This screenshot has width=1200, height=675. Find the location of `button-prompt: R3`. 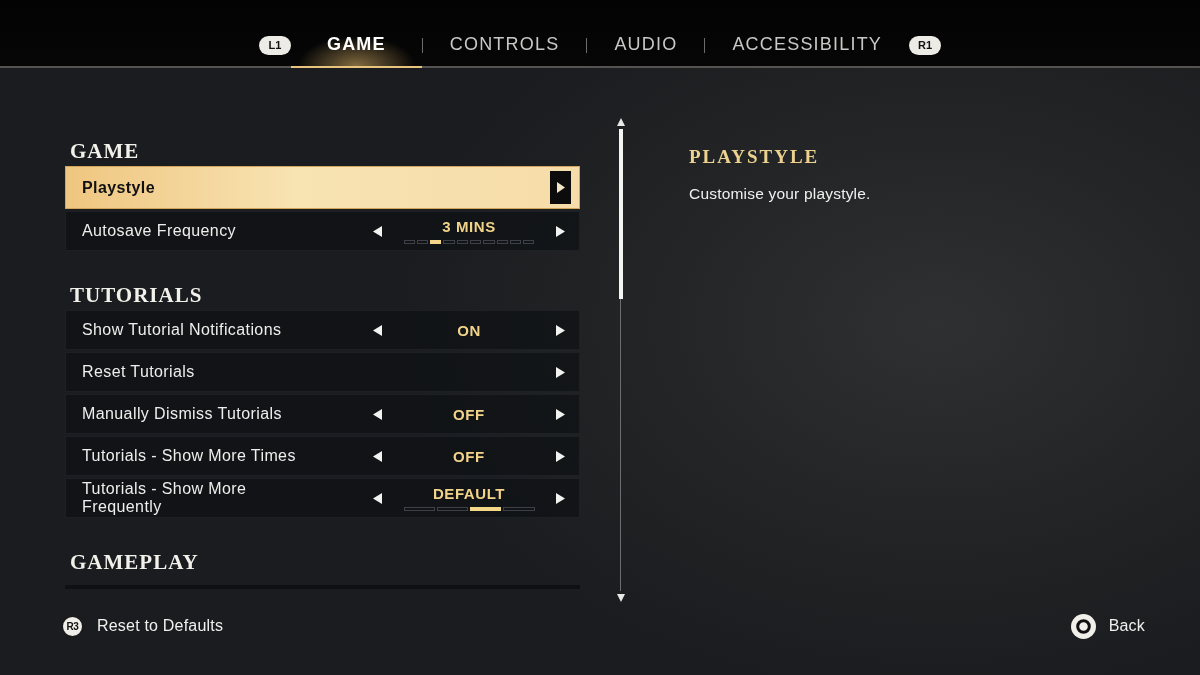

button-prompt: R3 is located at coordinates (72, 626).